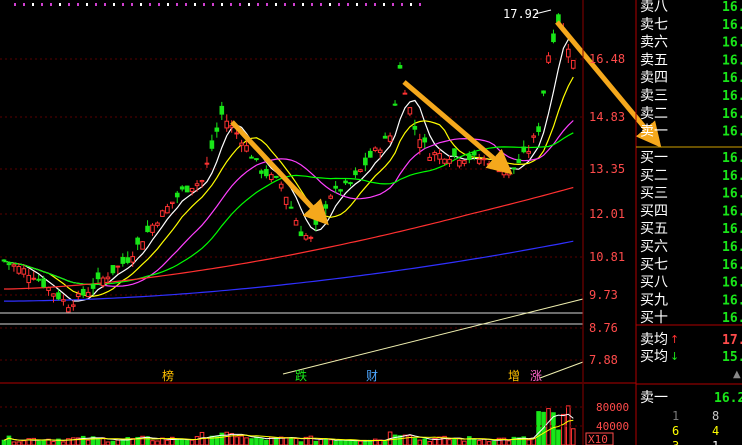  I want to click on buy-level-label: 买五, so click(654, 229).